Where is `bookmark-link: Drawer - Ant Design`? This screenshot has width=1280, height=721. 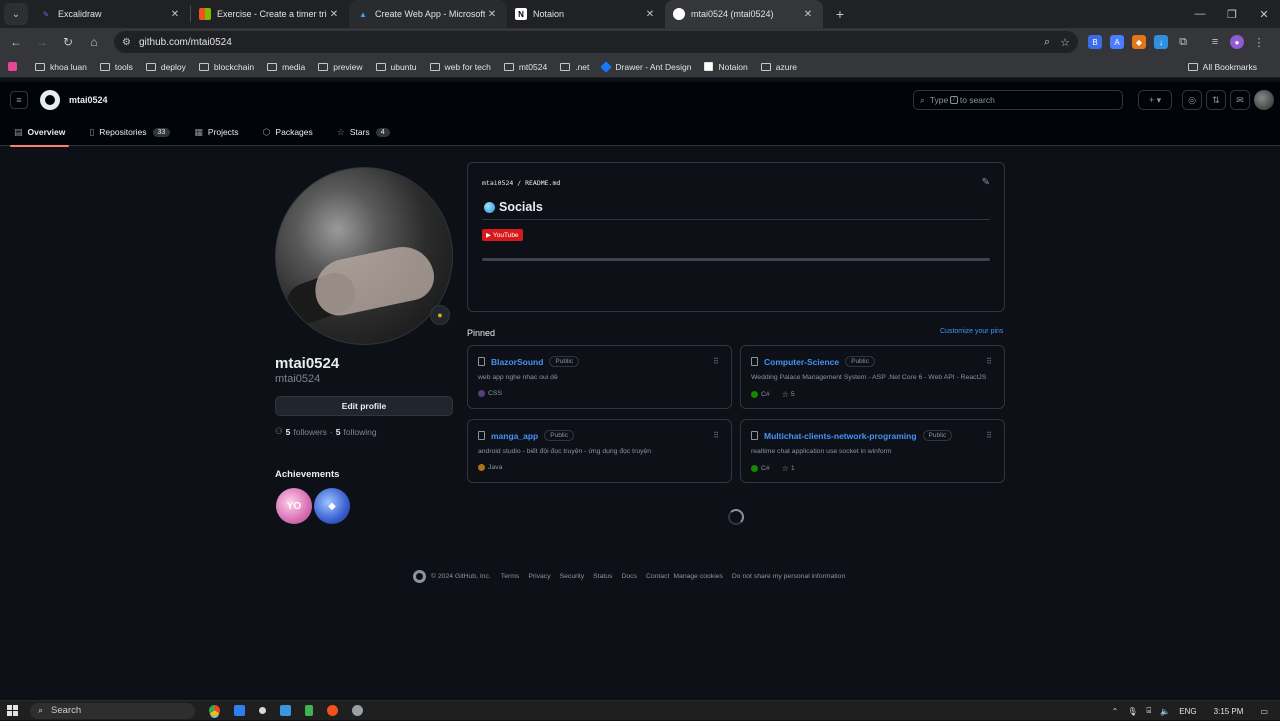
bookmark-link: Drawer - Ant Design is located at coordinates (645, 66).